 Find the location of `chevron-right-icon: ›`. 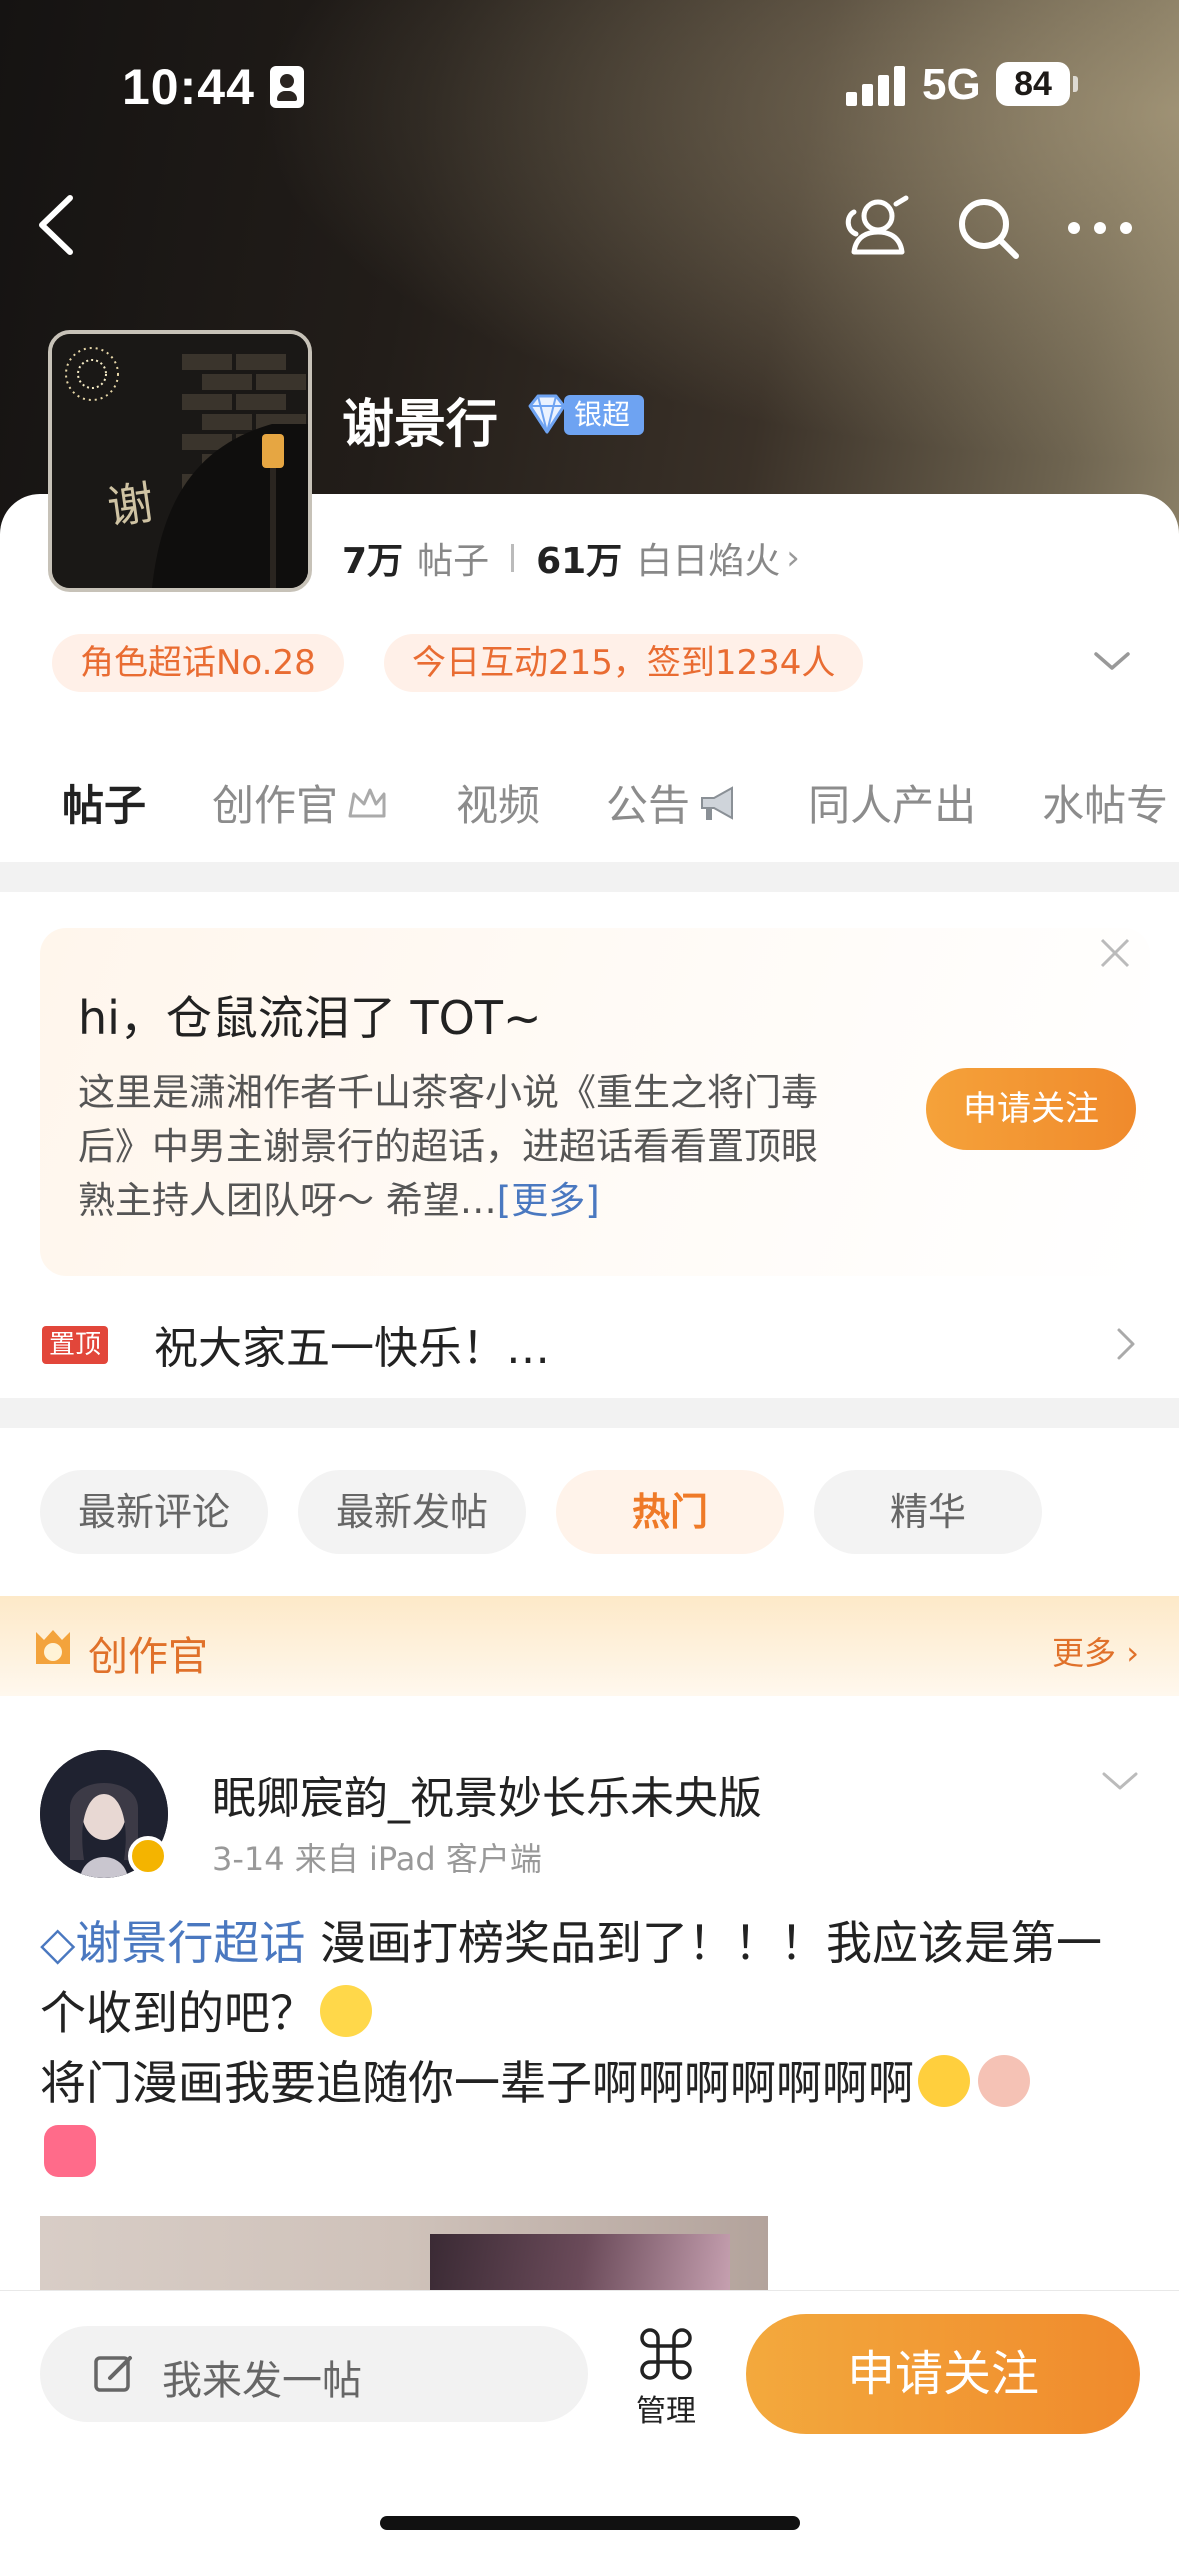

chevron-right-icon: › is located at coordinates (793, 558).